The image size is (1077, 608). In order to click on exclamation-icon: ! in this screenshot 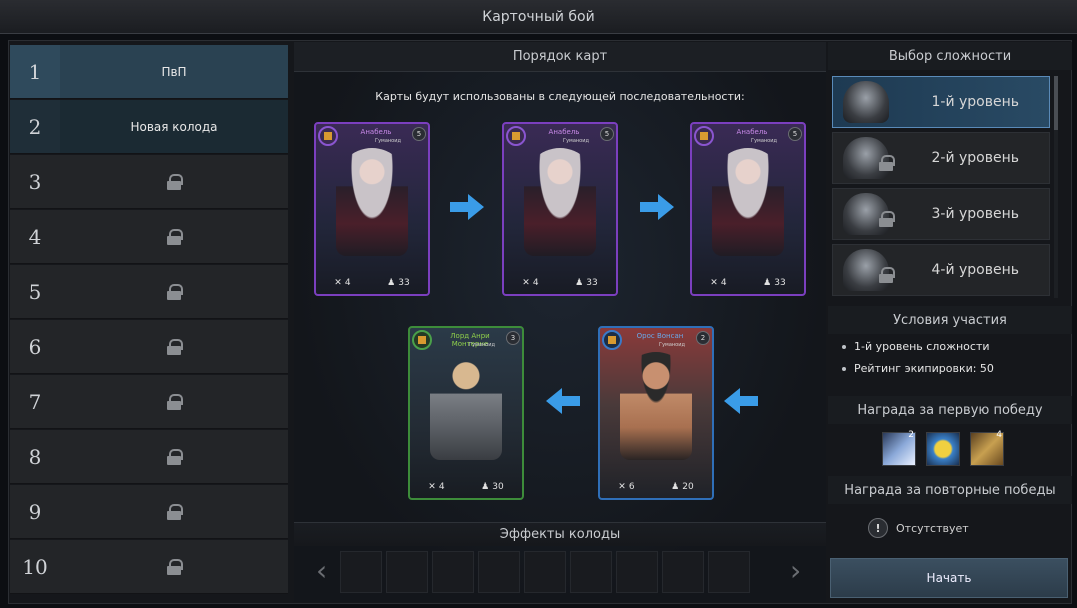, I will do `click(878, 528)`.